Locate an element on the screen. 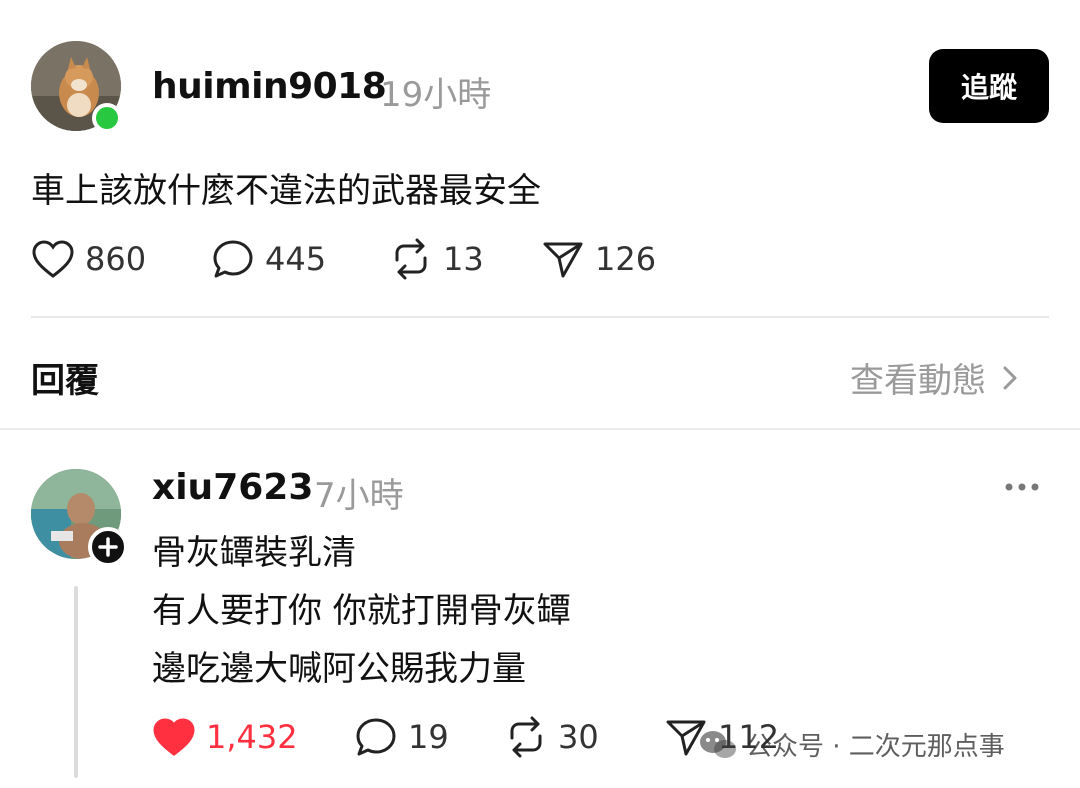 This screenshot has width=1080, height=788. reply-text-line: 有人要打你 你就打開骨灰罈 is located at coordinates (361, 611).